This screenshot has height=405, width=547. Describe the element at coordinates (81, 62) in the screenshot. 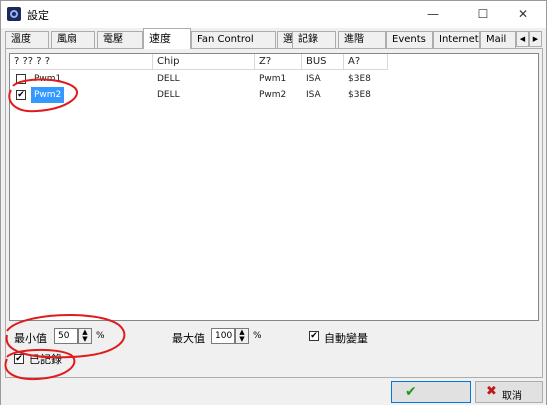

I see `column-header-name: ? ?? ? ?` at that location.